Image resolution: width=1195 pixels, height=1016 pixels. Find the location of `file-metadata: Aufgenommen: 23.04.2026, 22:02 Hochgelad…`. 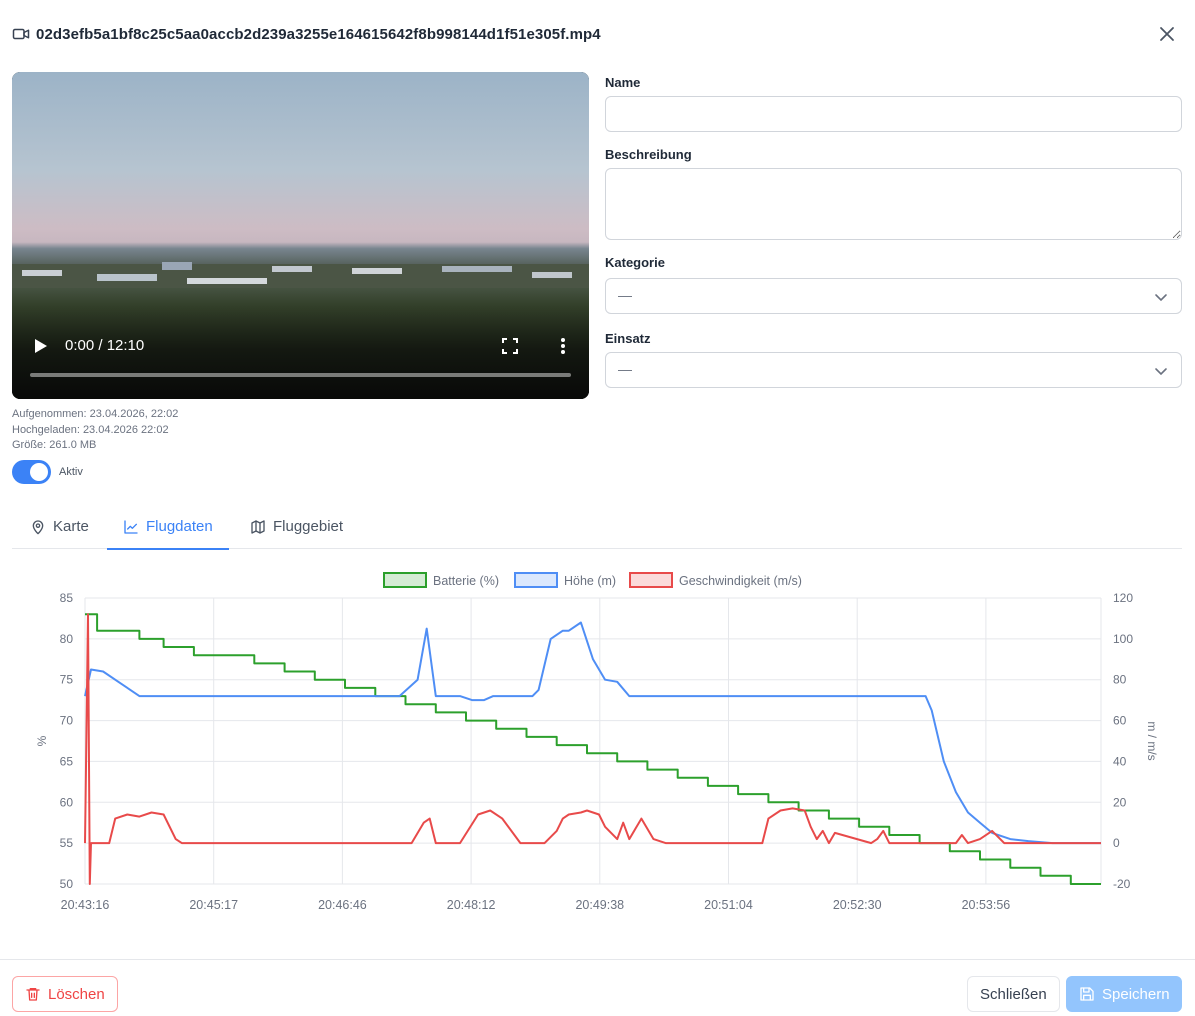

file-metadata: Aufgenommen: 23.04.2026, 22:02 Hochgelad… is located at coordinates (95, 430).